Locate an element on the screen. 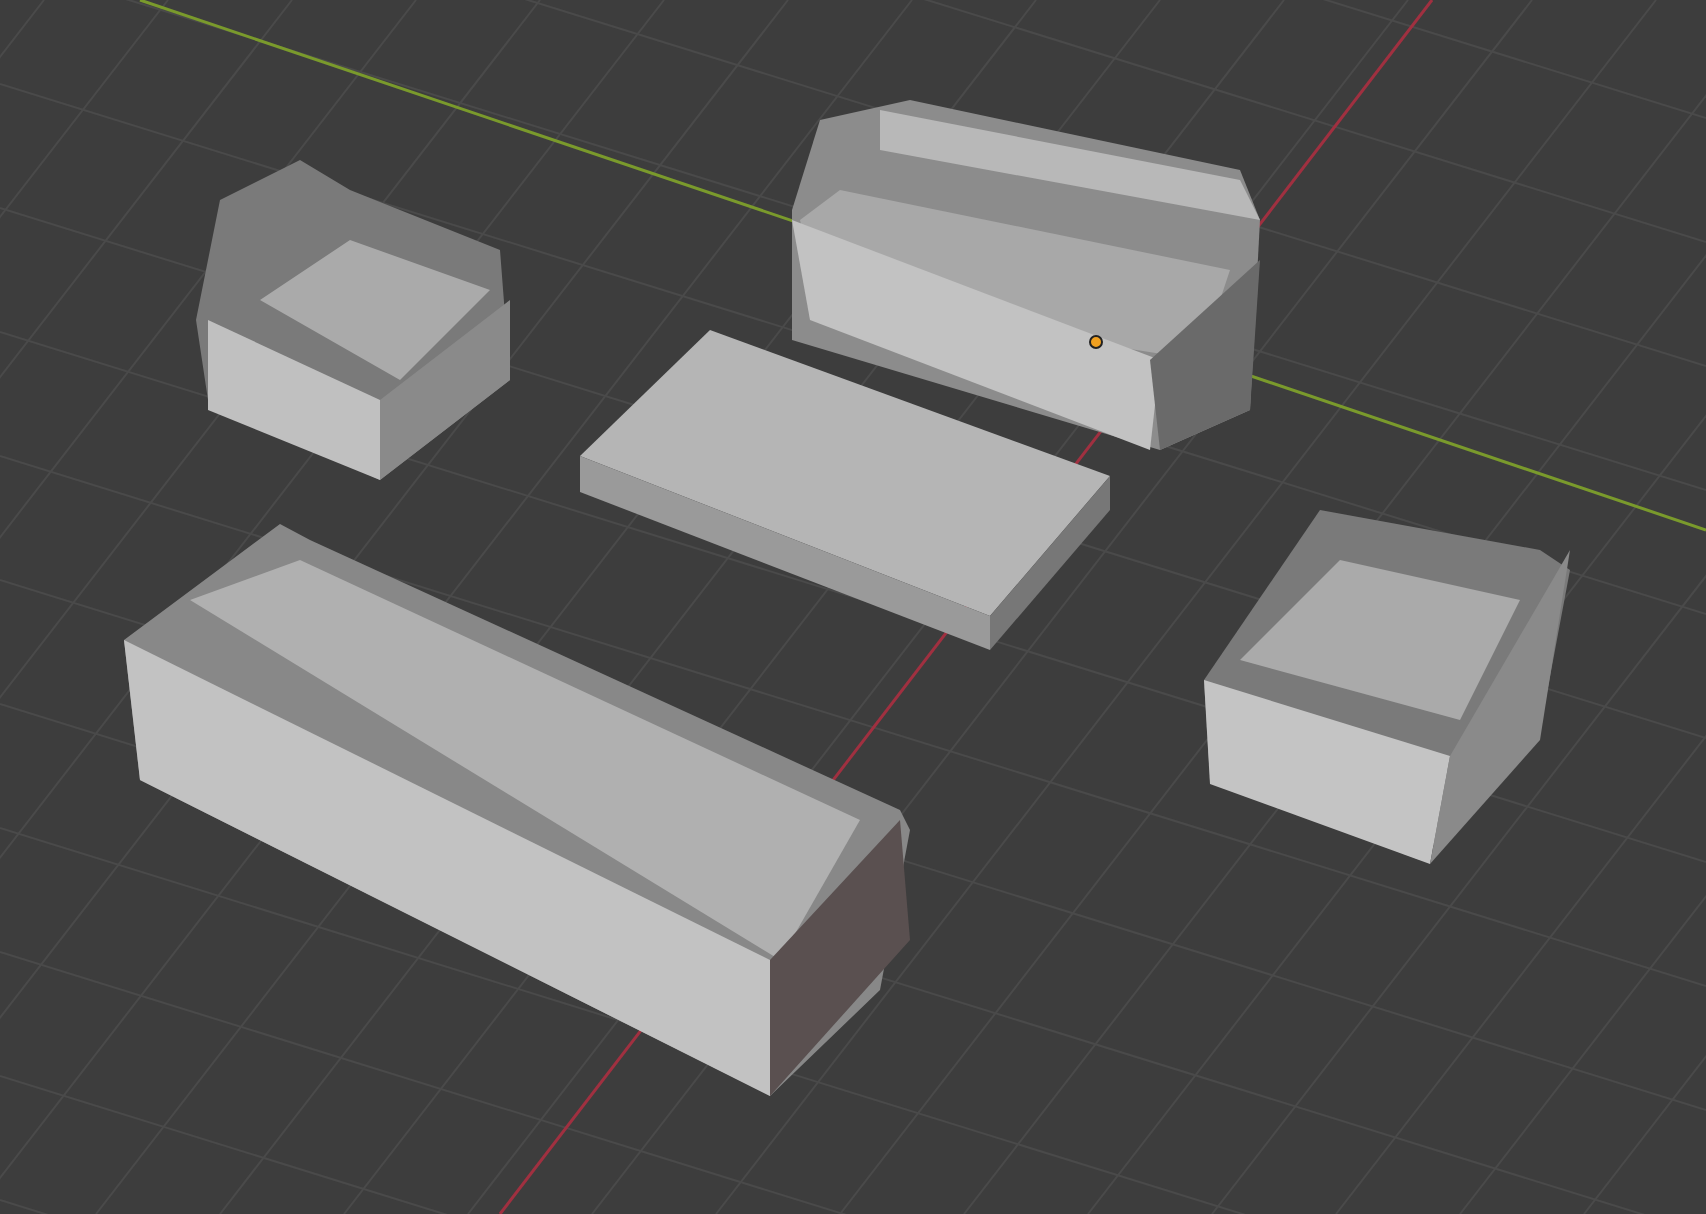 The height and width of the screenshot is (1214, 1706). sofa-model is located at coordinates (1026, 275).